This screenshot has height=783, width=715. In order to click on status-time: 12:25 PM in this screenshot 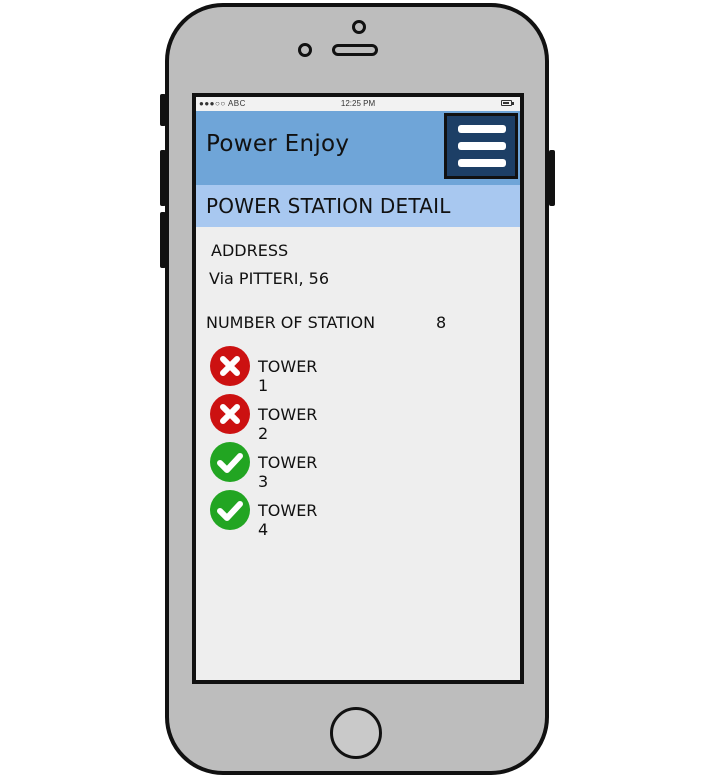, I will do `click(358, 103)`.